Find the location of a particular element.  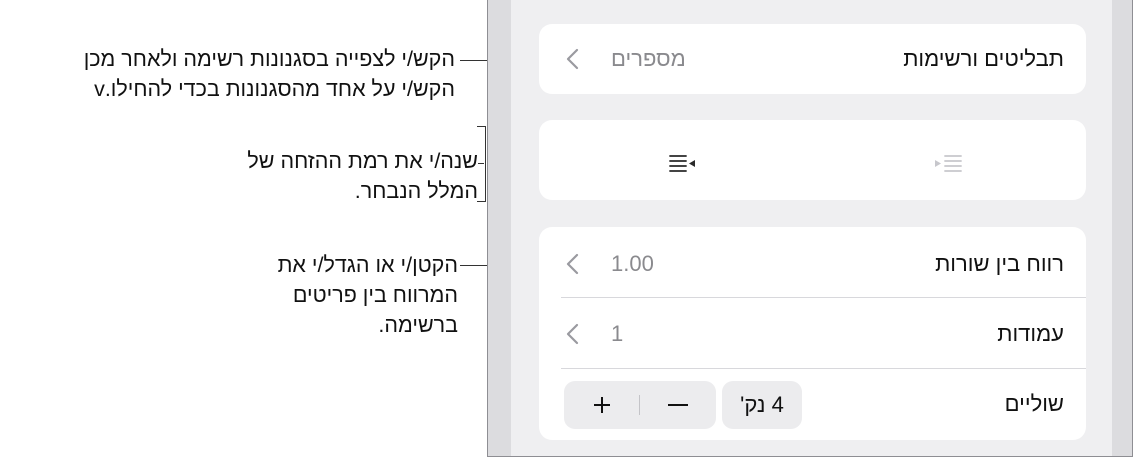

callout-indent-line1: שנה/י את רמת ההזחה של is located at coordinates (362, 161).